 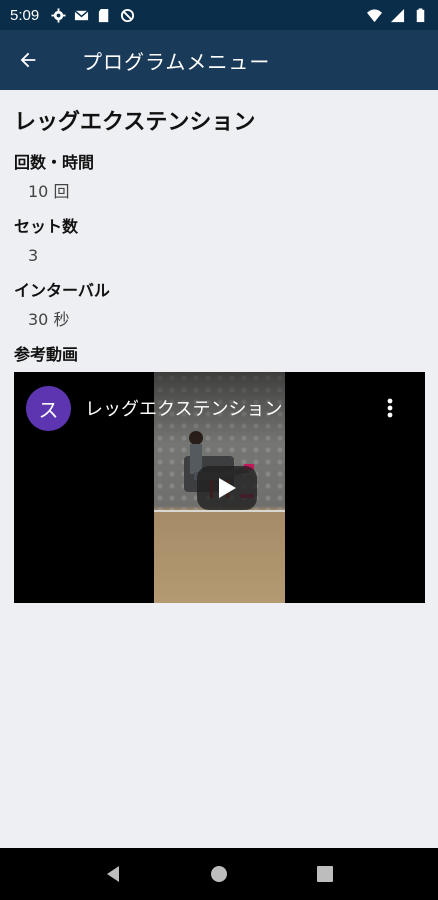 I want to click on blocked-icon, so click(x=128, y=15).